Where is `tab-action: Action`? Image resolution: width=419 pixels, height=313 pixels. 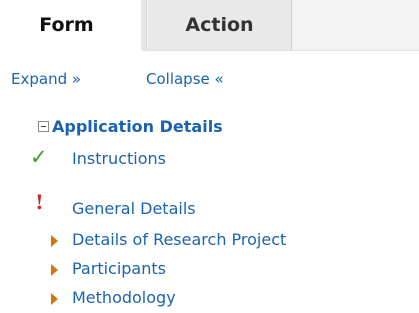 tab-action: Action is located at coordinates (220, 25).